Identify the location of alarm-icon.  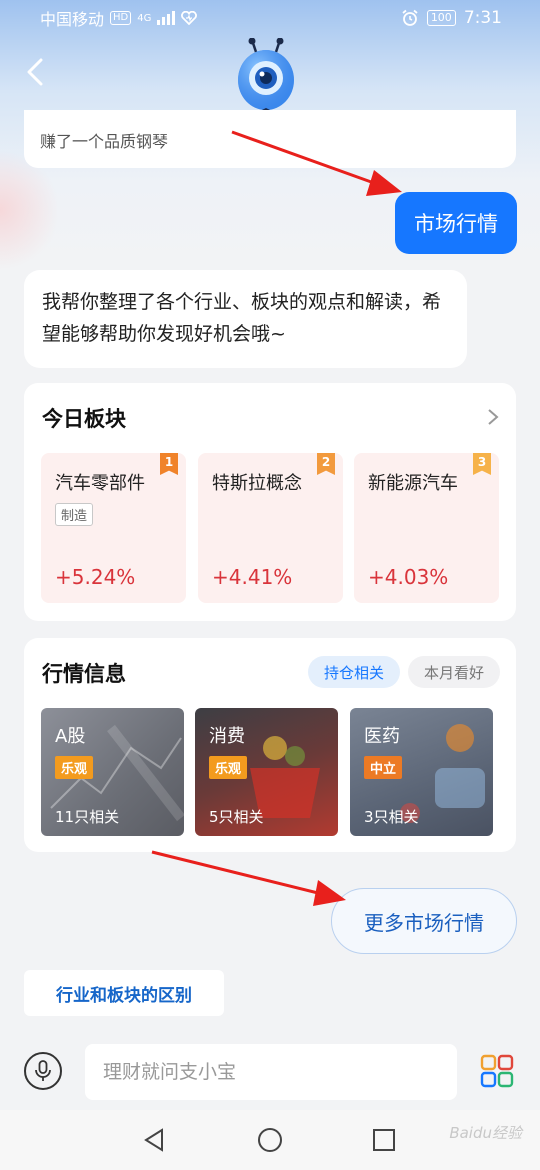
(410, 17).